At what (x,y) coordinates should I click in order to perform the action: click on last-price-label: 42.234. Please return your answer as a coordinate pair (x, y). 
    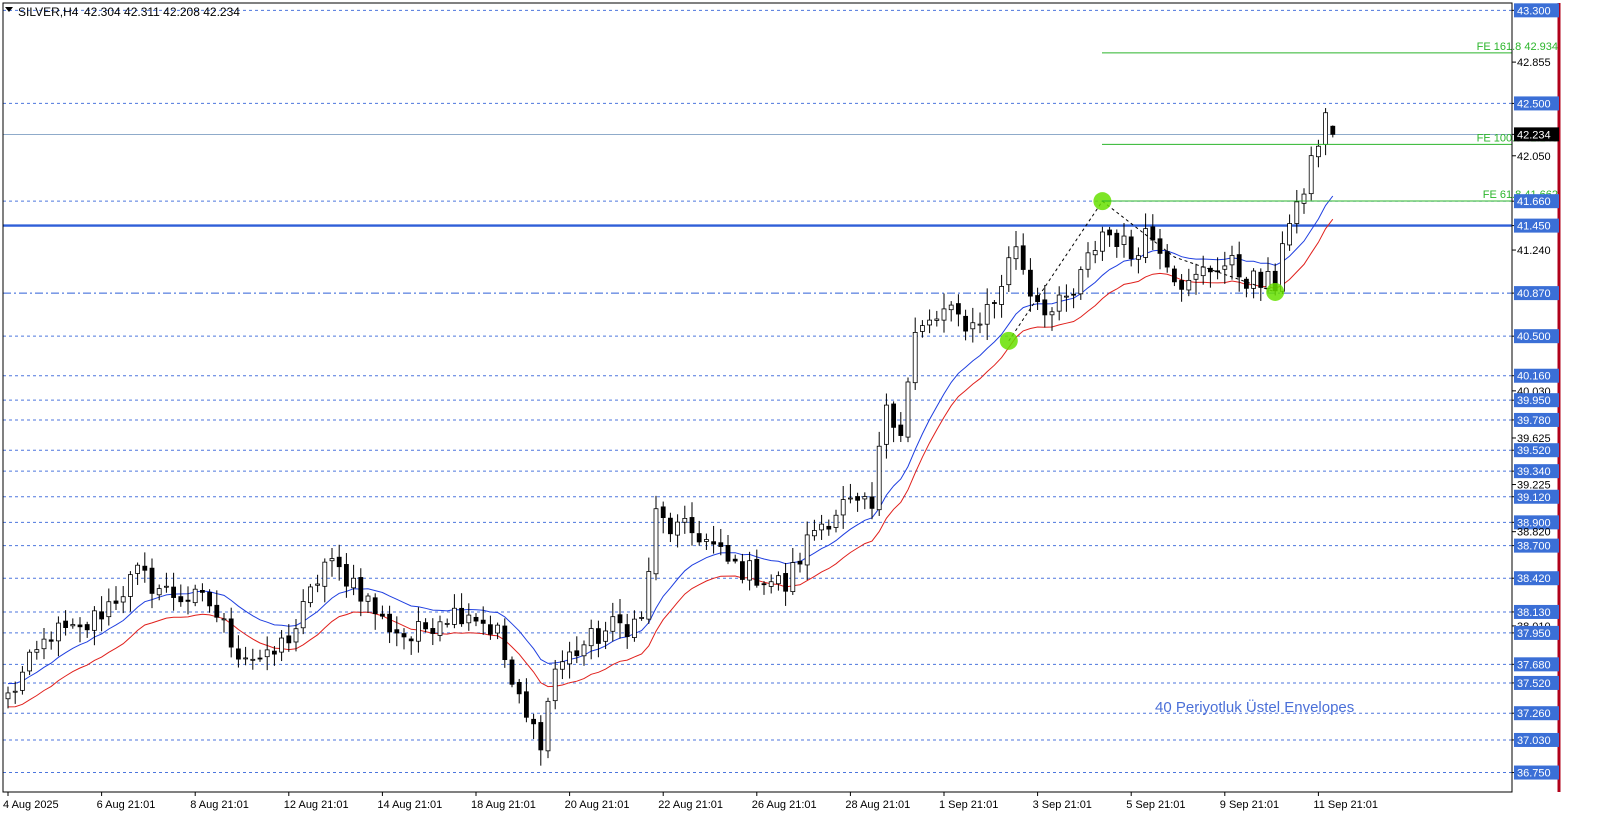
    Looking at the image, I should click on (1534, 135).